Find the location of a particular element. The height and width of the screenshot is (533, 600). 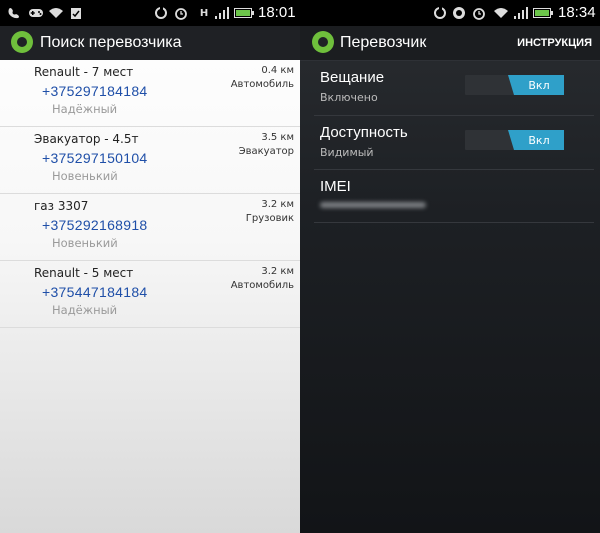

setting-title: Доступность is located at coordinates (364, 132).